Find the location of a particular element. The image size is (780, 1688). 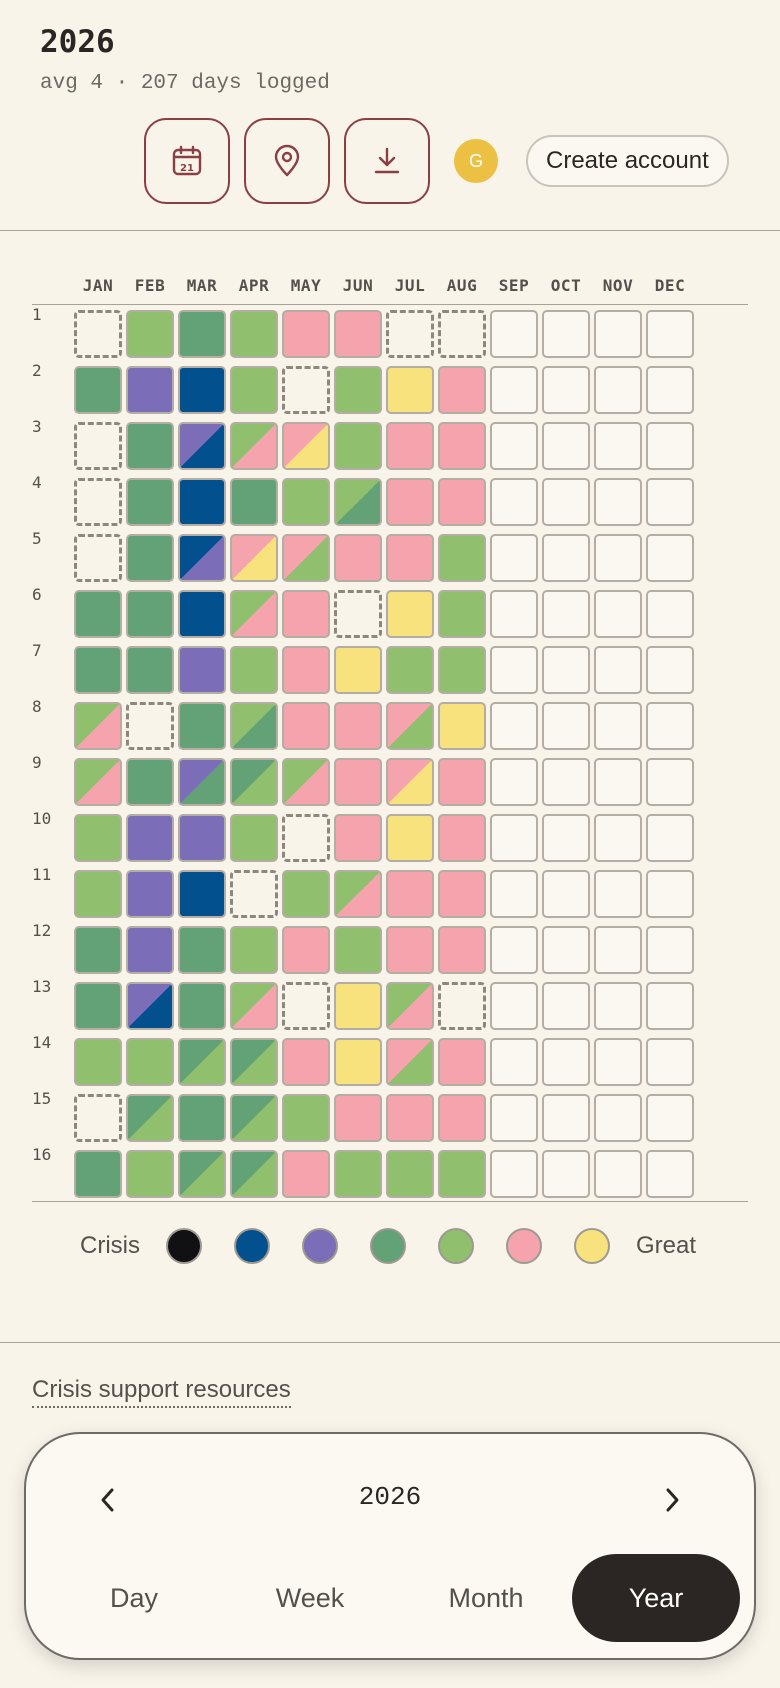

view-tab-month: Month is located at coordinates (486, 1598).